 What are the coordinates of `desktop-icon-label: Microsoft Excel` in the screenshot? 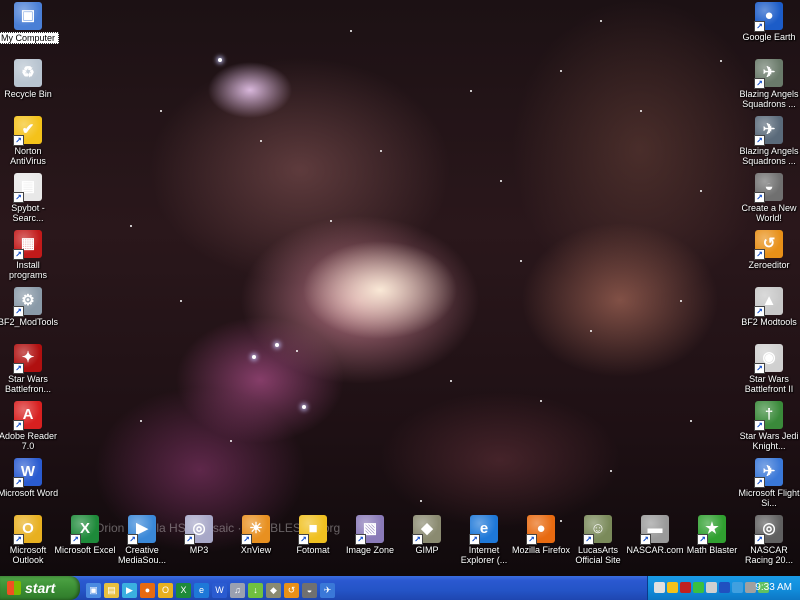 It's located at (85, 550).